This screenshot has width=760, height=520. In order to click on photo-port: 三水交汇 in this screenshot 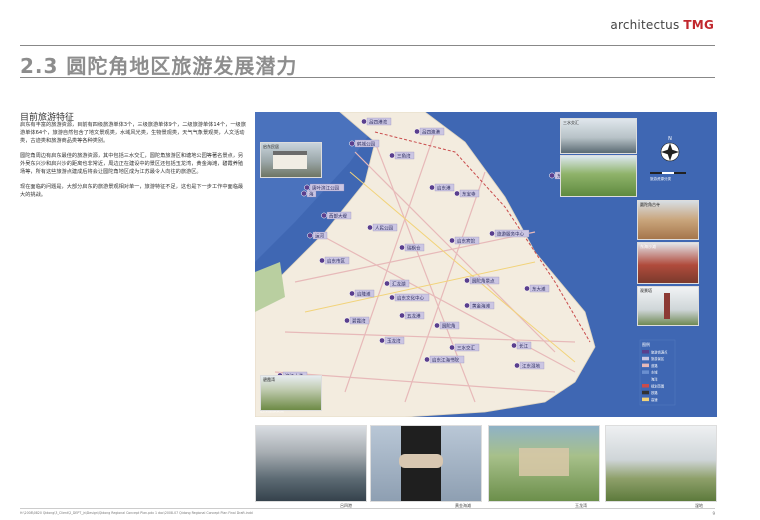, I will do `click(598, 136)`.